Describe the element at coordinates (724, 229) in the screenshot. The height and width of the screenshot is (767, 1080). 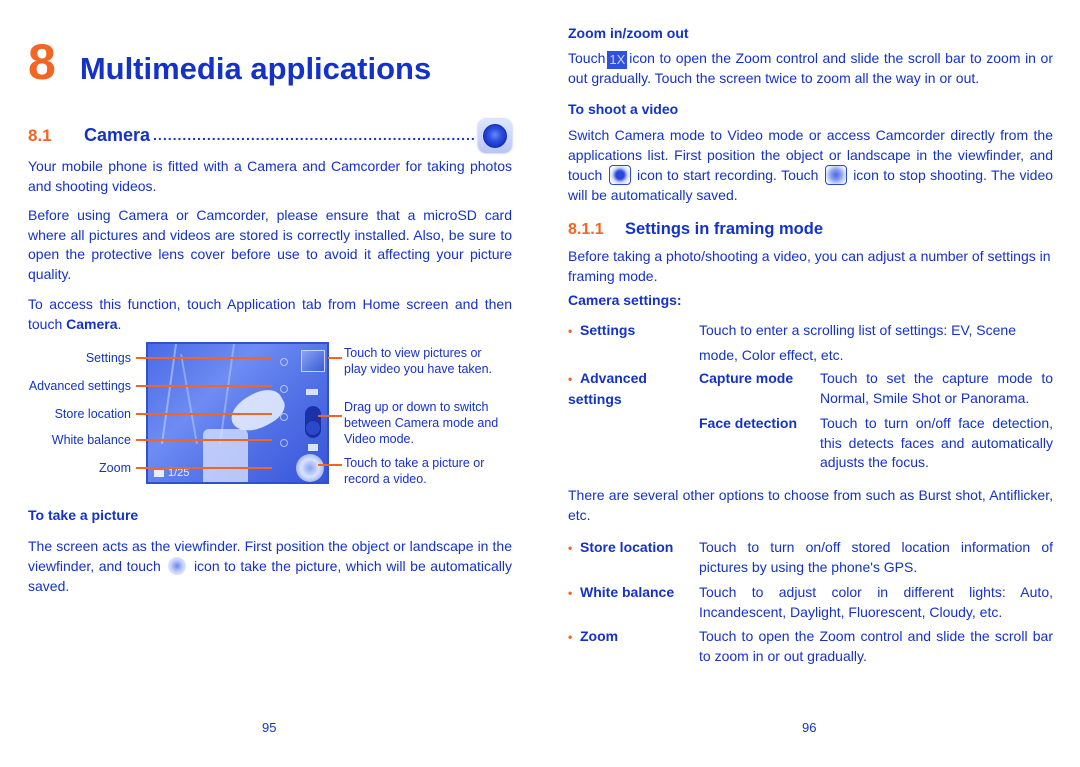
I see `subsection-title: Settings in framing mode` at that location.